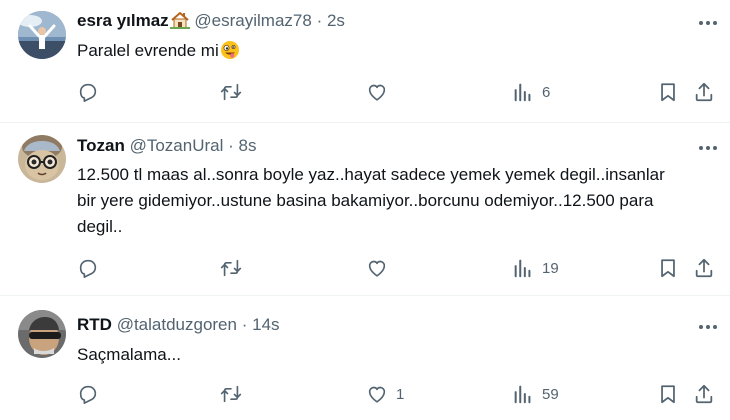  I want to click on zany-face-emoji, so click(230, 50).